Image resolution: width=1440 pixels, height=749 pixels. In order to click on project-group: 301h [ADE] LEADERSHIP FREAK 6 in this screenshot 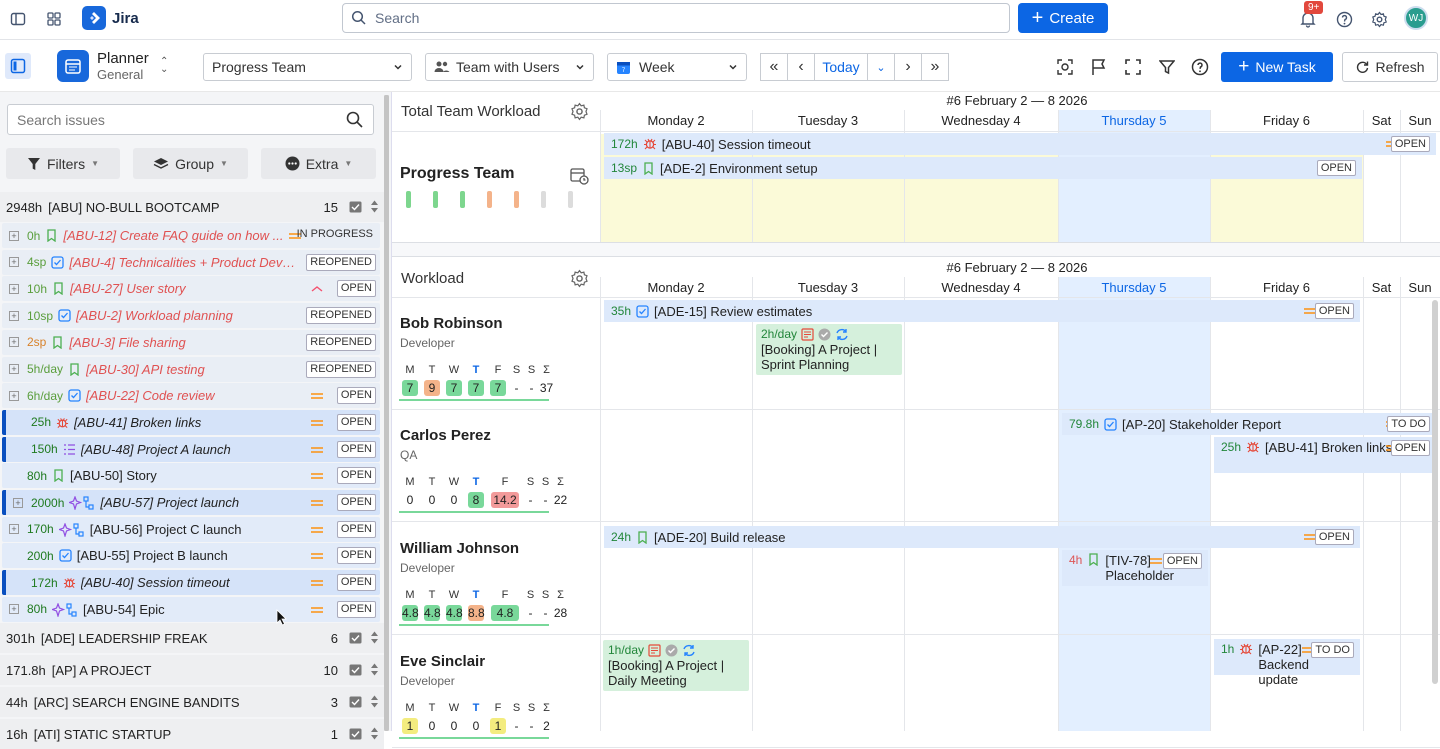, I will do `click(192, 638)`.